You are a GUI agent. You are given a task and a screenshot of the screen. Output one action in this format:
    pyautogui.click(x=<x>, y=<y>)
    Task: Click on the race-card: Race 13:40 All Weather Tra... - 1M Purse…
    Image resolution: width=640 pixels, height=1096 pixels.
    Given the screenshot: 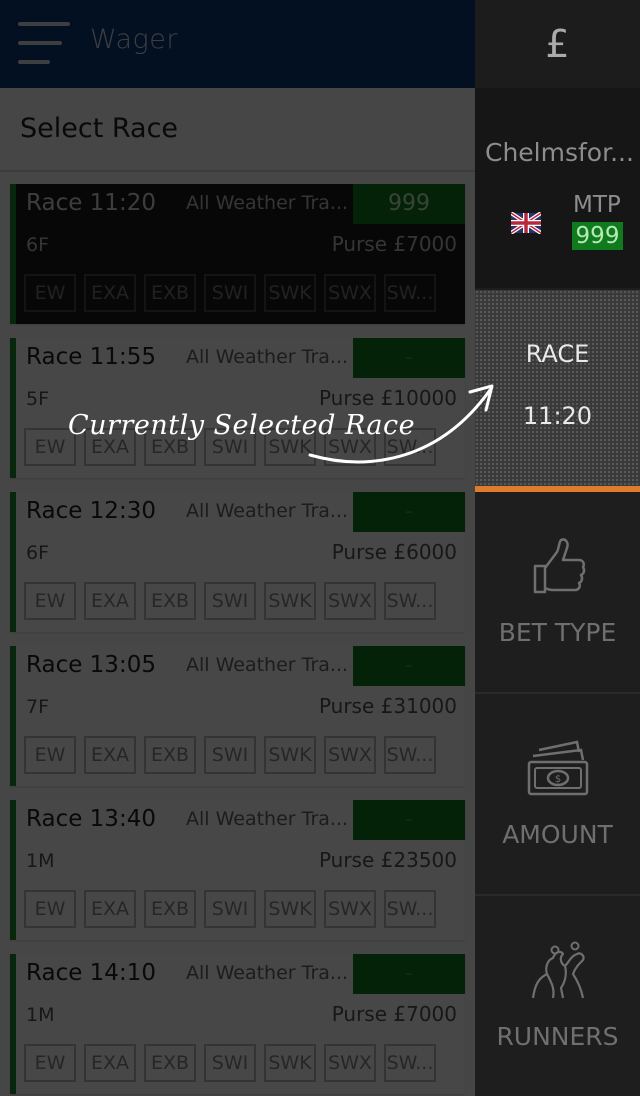 What is the action you would take?
    pyautogui.click(x=237, y=870)
    